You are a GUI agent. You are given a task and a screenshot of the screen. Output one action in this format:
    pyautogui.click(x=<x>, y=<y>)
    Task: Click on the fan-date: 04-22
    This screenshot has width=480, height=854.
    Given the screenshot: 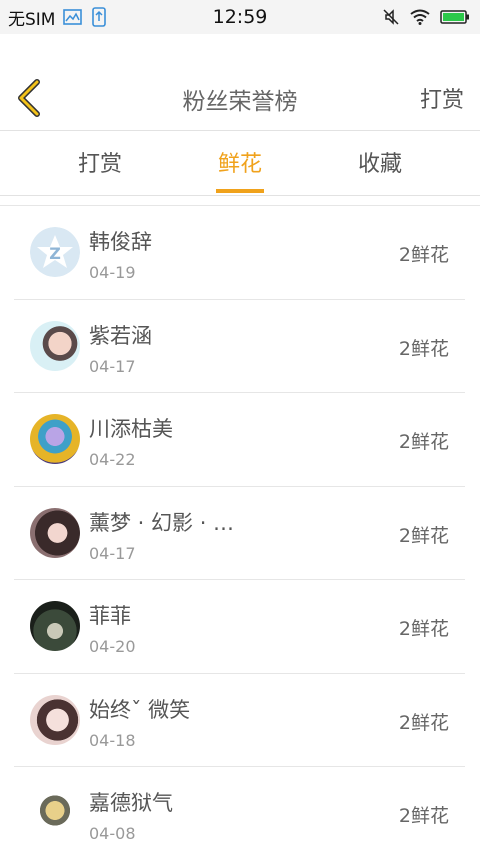 What is the action you would take?
    pyautogui.click(x=112, y=459)
    